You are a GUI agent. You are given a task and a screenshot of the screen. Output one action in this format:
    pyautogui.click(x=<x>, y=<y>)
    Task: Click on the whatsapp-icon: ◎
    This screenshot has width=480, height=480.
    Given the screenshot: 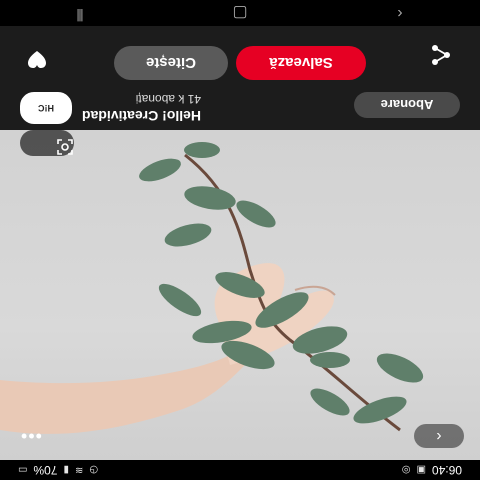 What is the action you would take?
    pyautogui.click(x=406, y=470)
    